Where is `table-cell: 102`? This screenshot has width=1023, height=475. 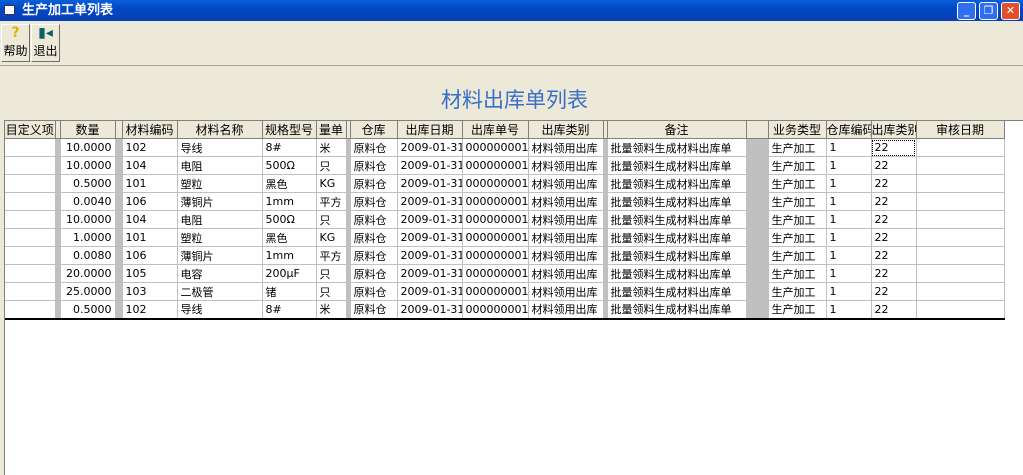
table-cell: 102 is located at coordinates (150, 147).